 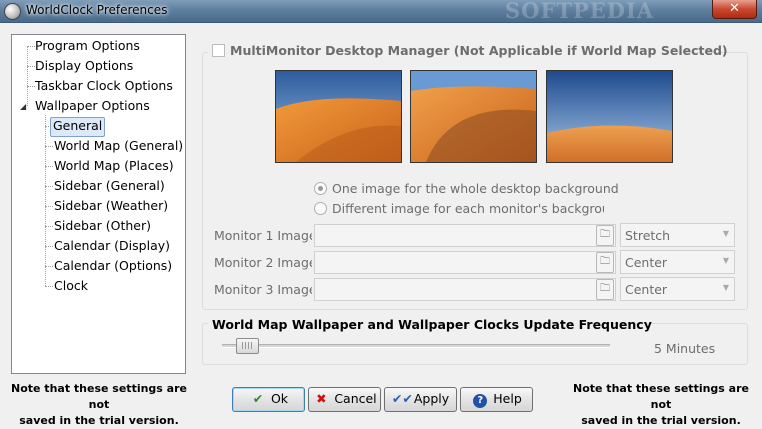 What do you see at coordinates (218, 50) in the screenshot?
I see `multimonitor-checkbox` at bounding box center [218, 50].